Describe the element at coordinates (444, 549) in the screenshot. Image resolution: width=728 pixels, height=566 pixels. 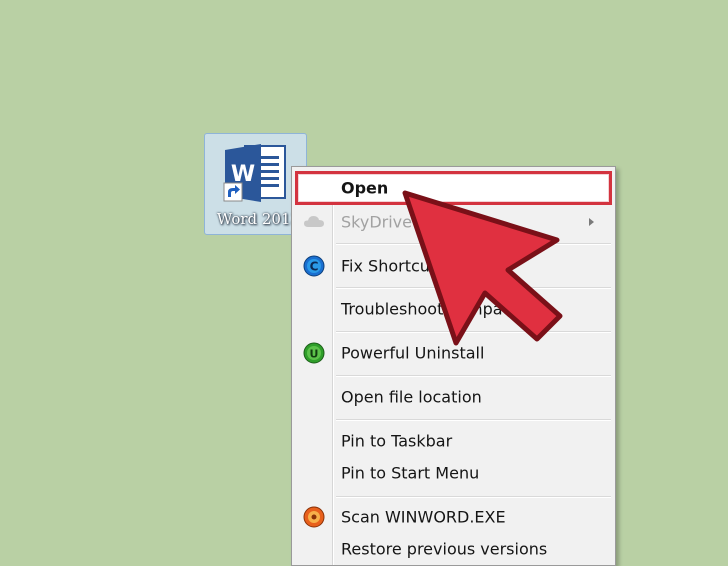
I see `menu-item-label: Restore previous versions` at that location.